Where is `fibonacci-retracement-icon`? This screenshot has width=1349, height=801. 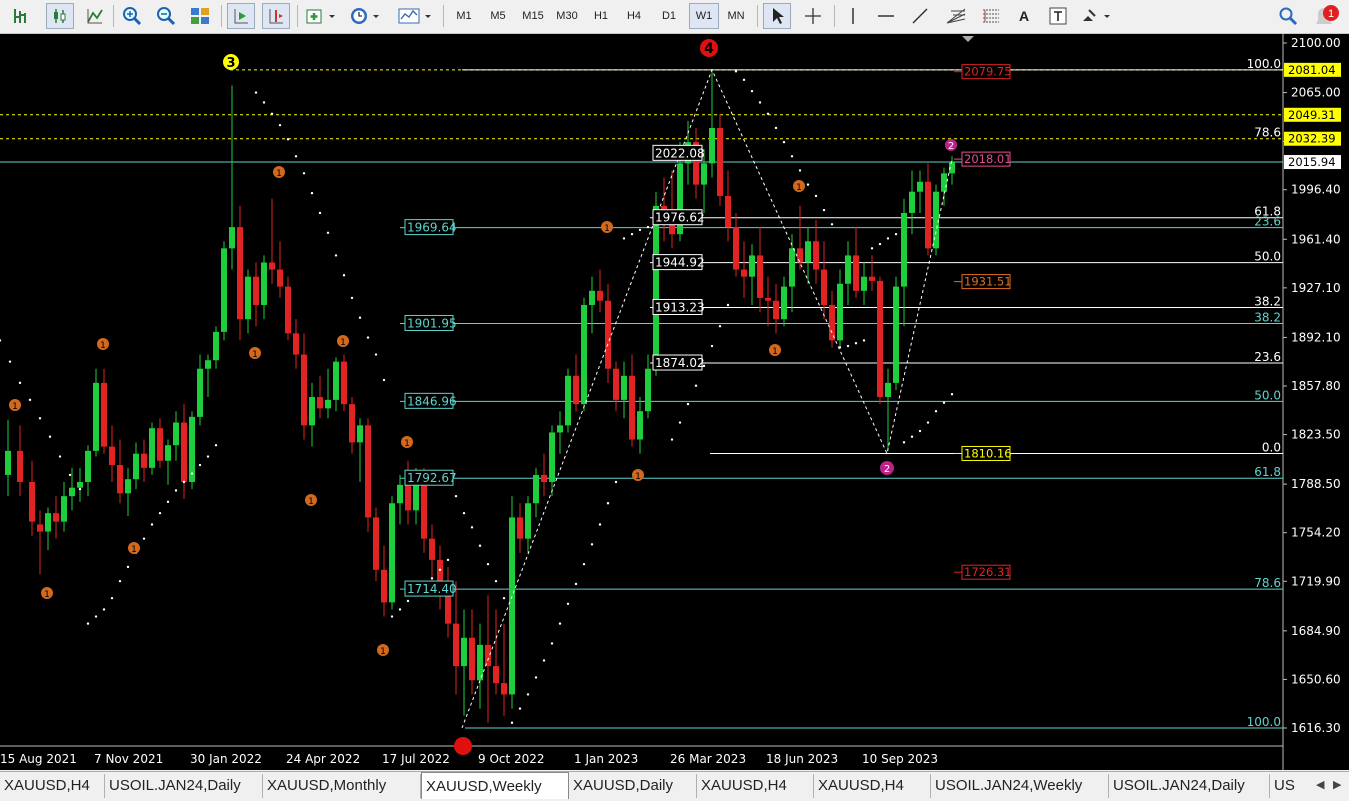 fibonacci-retracement-icon is located at coordinates (991, 16).